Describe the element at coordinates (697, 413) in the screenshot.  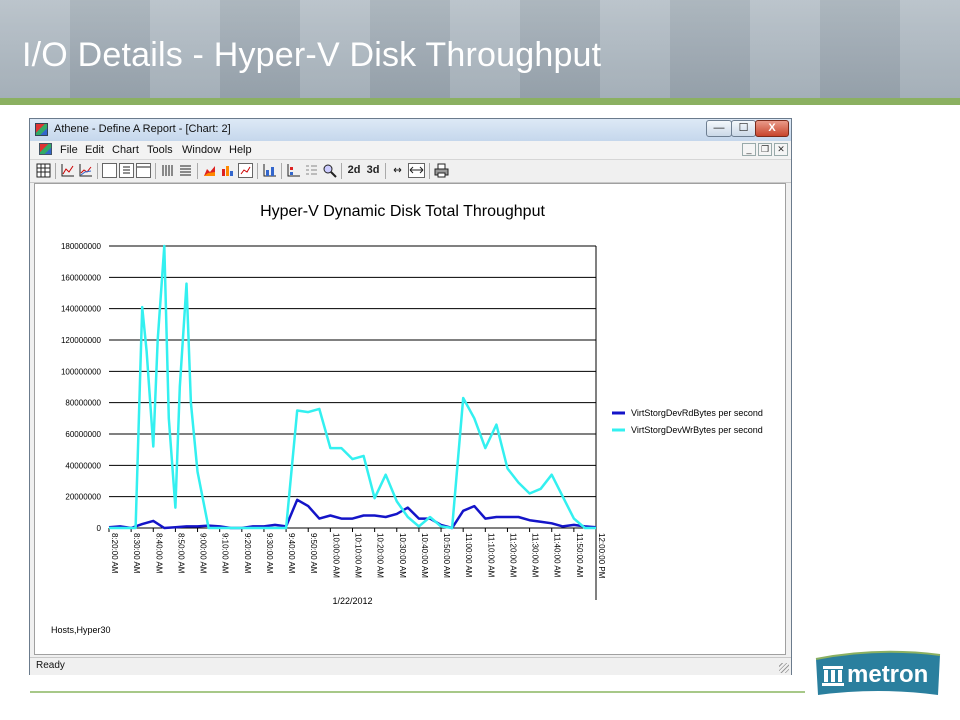
I see `legend-label-1: VirtStorgDevRdBytes per second` at that location.